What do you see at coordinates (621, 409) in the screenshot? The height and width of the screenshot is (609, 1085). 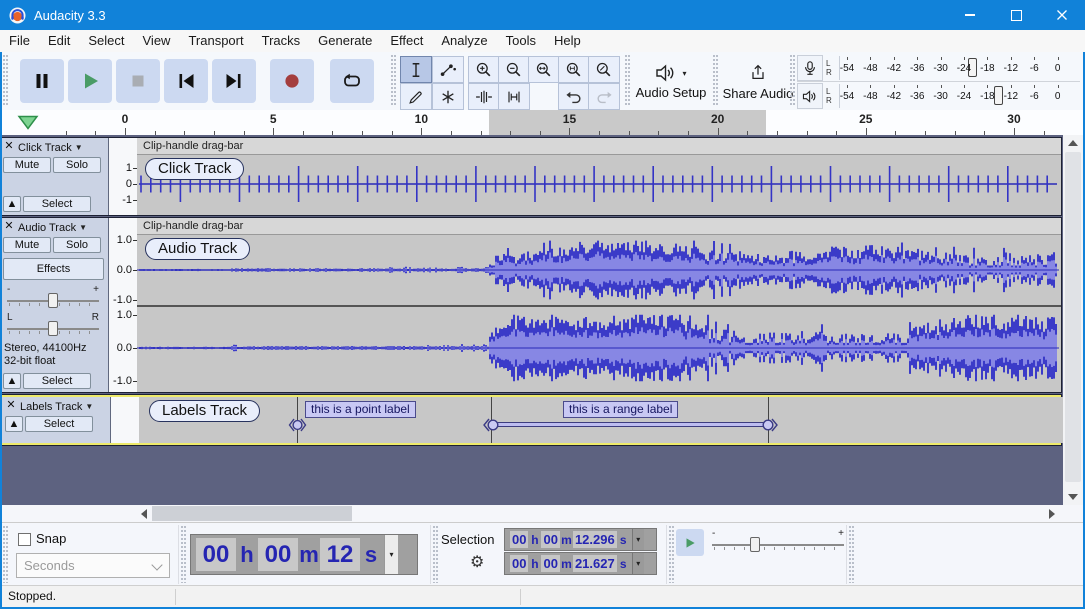 I see `range-label-text: this is a range label` at bounding box center [621, 409].